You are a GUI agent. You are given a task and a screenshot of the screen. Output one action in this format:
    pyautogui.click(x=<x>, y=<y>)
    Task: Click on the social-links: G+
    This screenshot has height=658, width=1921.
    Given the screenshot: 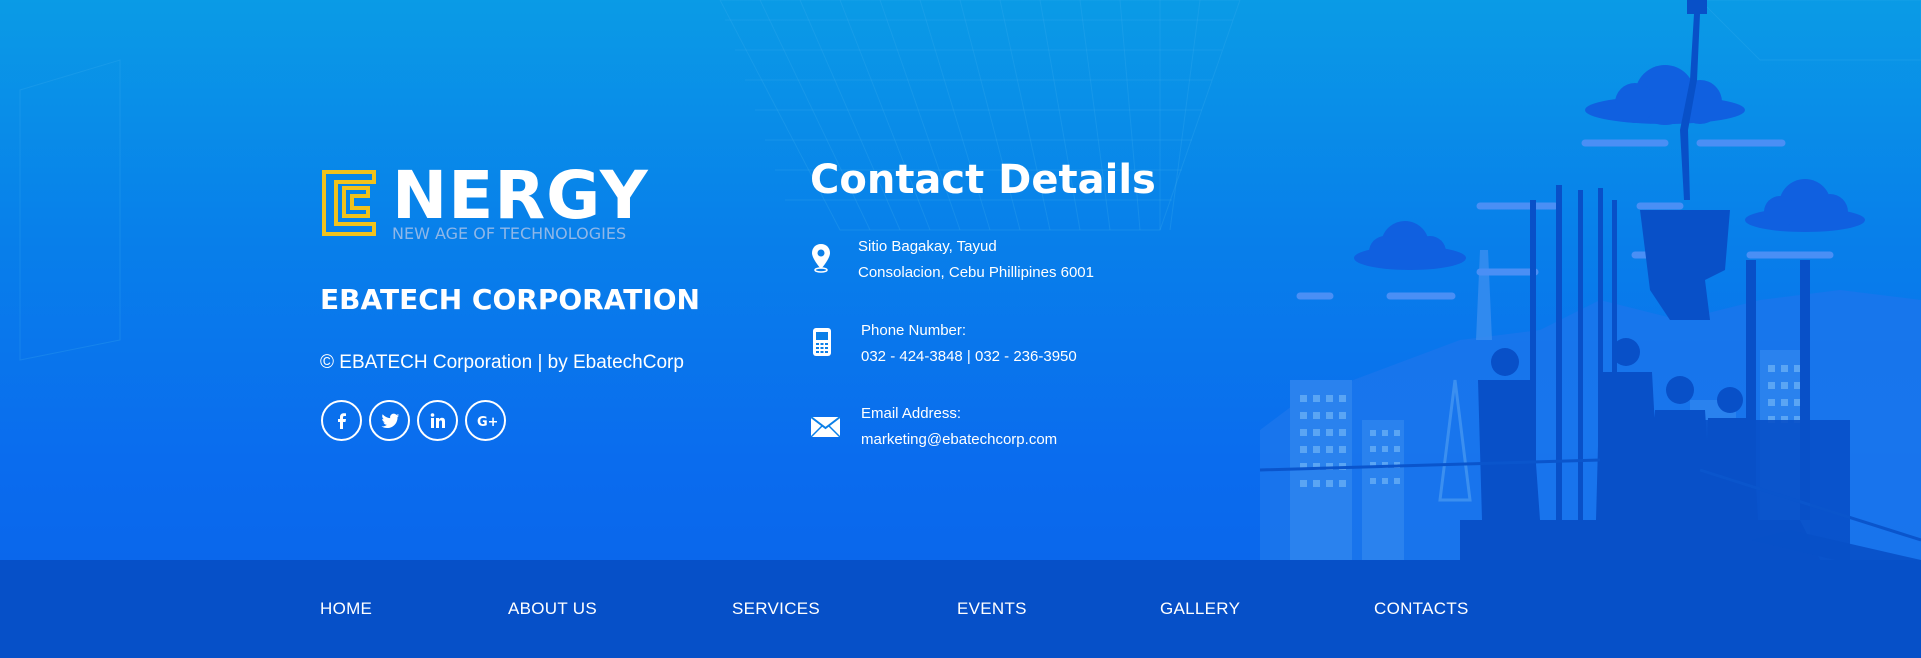 What is the action you would take?
    pyautogui.click(x=413, y=420)
    